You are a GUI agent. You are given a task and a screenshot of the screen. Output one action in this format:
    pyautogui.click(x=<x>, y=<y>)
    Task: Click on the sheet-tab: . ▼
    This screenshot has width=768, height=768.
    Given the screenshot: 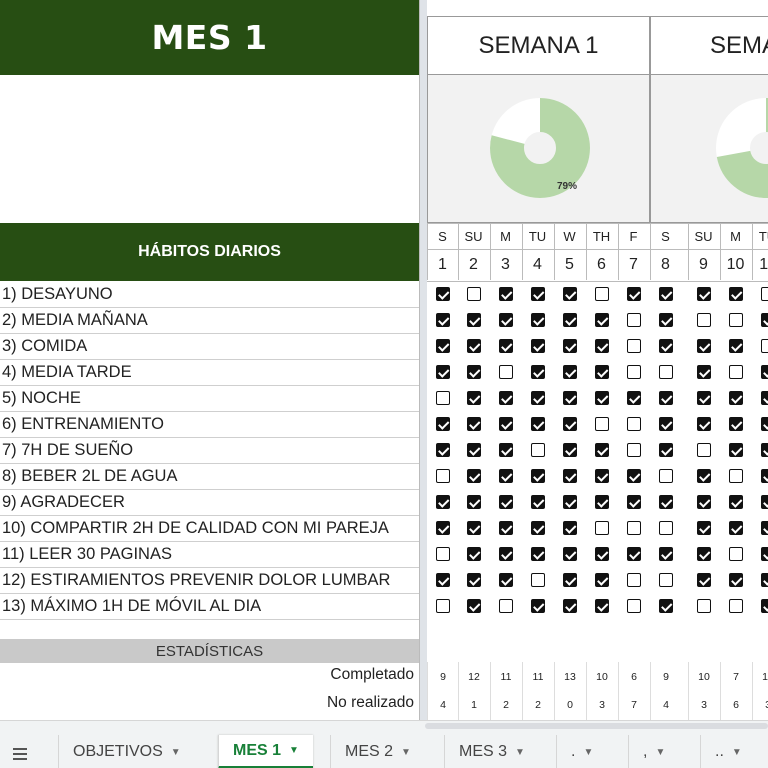 What is the action you would take?
    pyautogui.click(x=581, y=751)
    